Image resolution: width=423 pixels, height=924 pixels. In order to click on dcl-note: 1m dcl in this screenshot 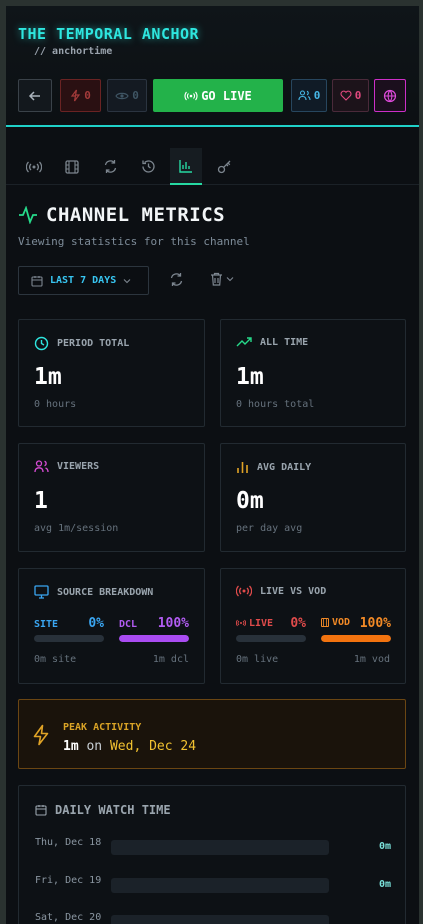, I will do `click(170, 659)`.